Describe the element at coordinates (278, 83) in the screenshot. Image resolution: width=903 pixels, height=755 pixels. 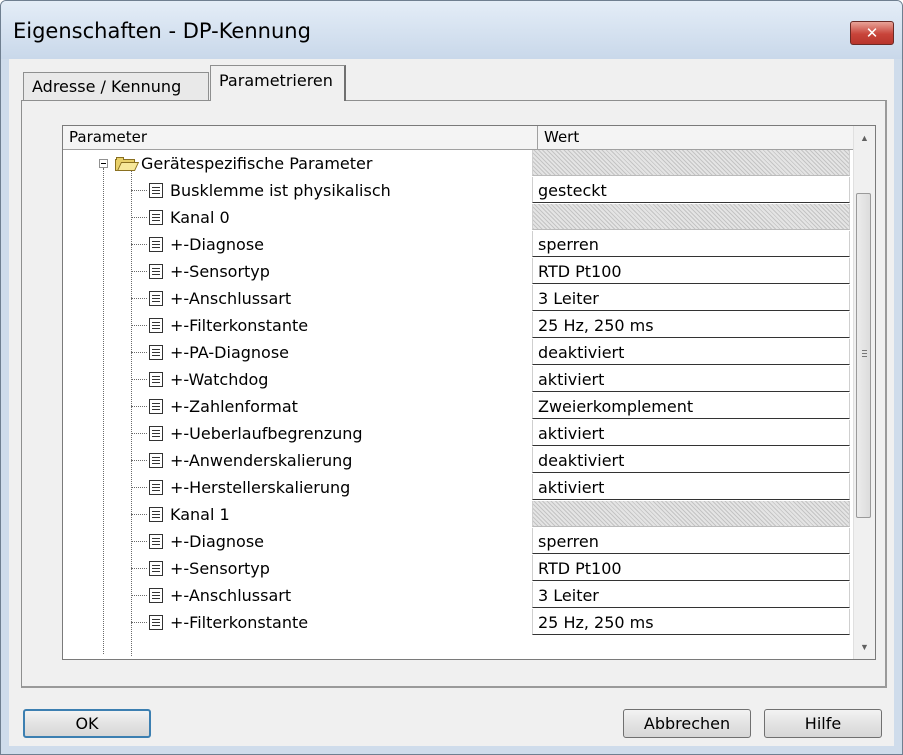
I see `tab-parametrieren: Parametrieren` at that location.